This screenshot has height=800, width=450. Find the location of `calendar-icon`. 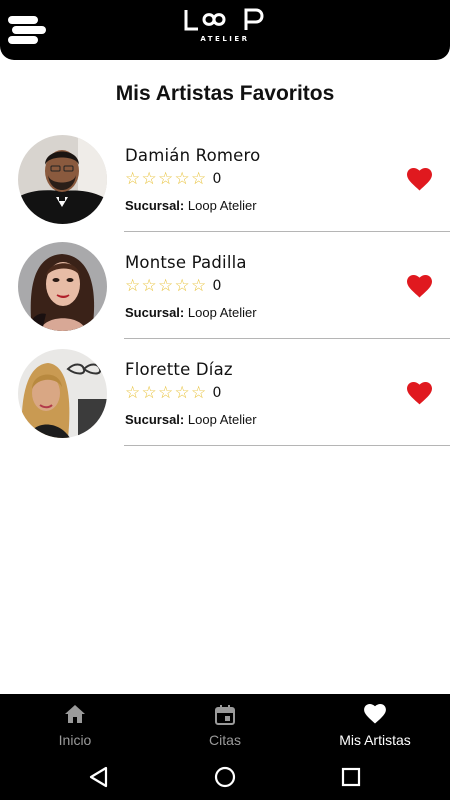

calendar-icon is located at coordinates (225, 715).